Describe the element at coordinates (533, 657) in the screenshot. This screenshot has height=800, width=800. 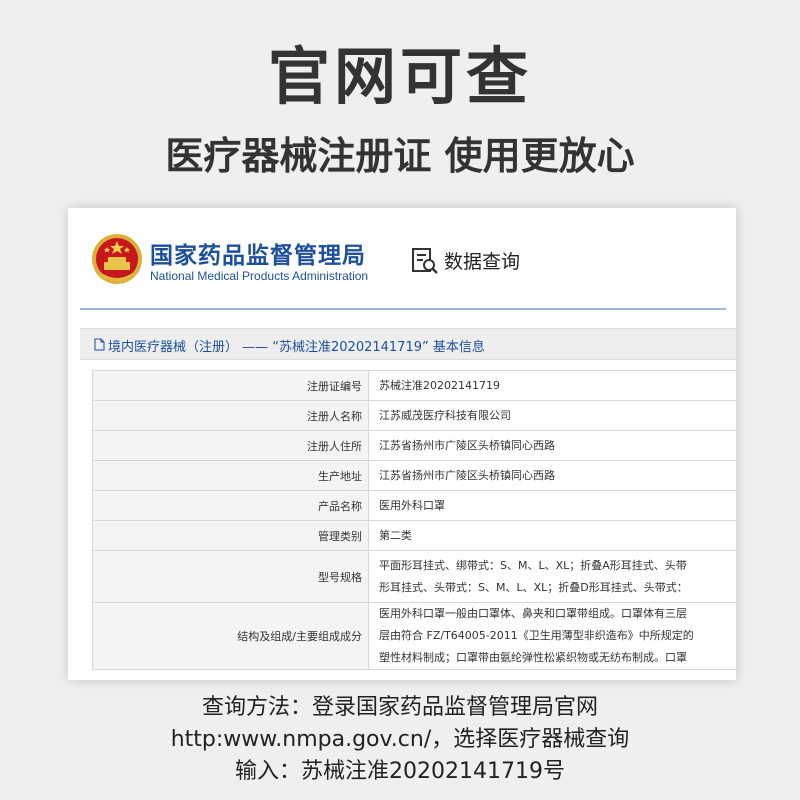
I see `field-value-line: 塑性材料制成；口罩带由氨纶弹性松紧织物或无纺布制成。口罩` at that location.